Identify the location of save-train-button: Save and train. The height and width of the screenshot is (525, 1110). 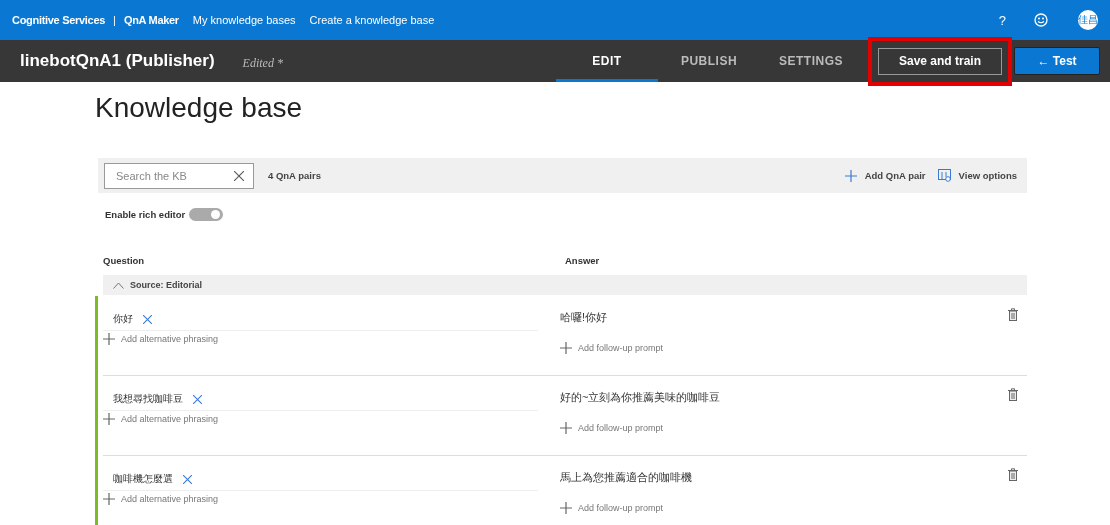
(940, 61).